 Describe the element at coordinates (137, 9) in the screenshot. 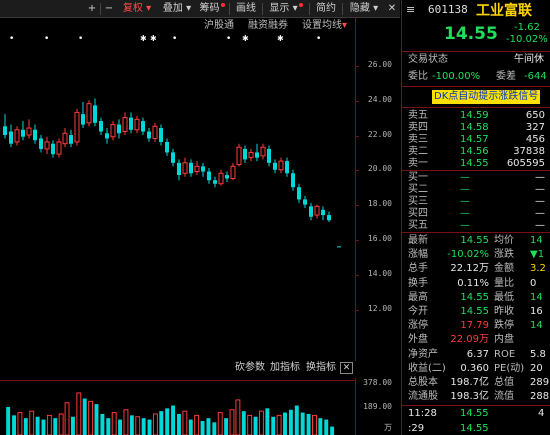

I see `fuquan-dropdown: 复权 ▾` at that location.